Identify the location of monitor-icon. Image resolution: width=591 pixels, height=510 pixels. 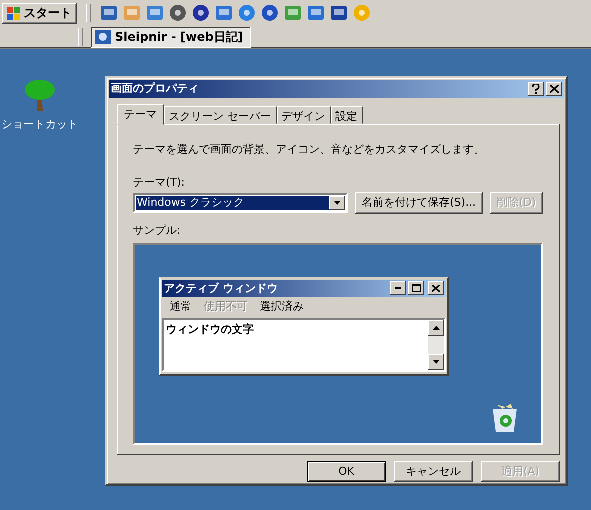
(109, 13).